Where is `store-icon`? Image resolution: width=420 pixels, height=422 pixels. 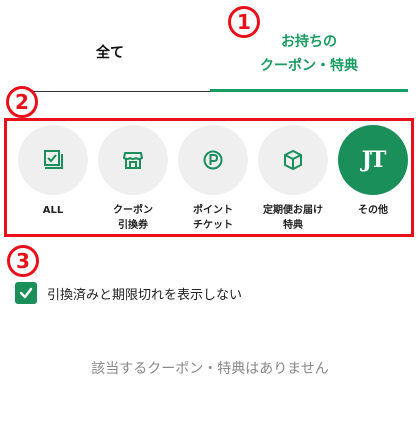
store-icon is located at coordinates (133, 160).